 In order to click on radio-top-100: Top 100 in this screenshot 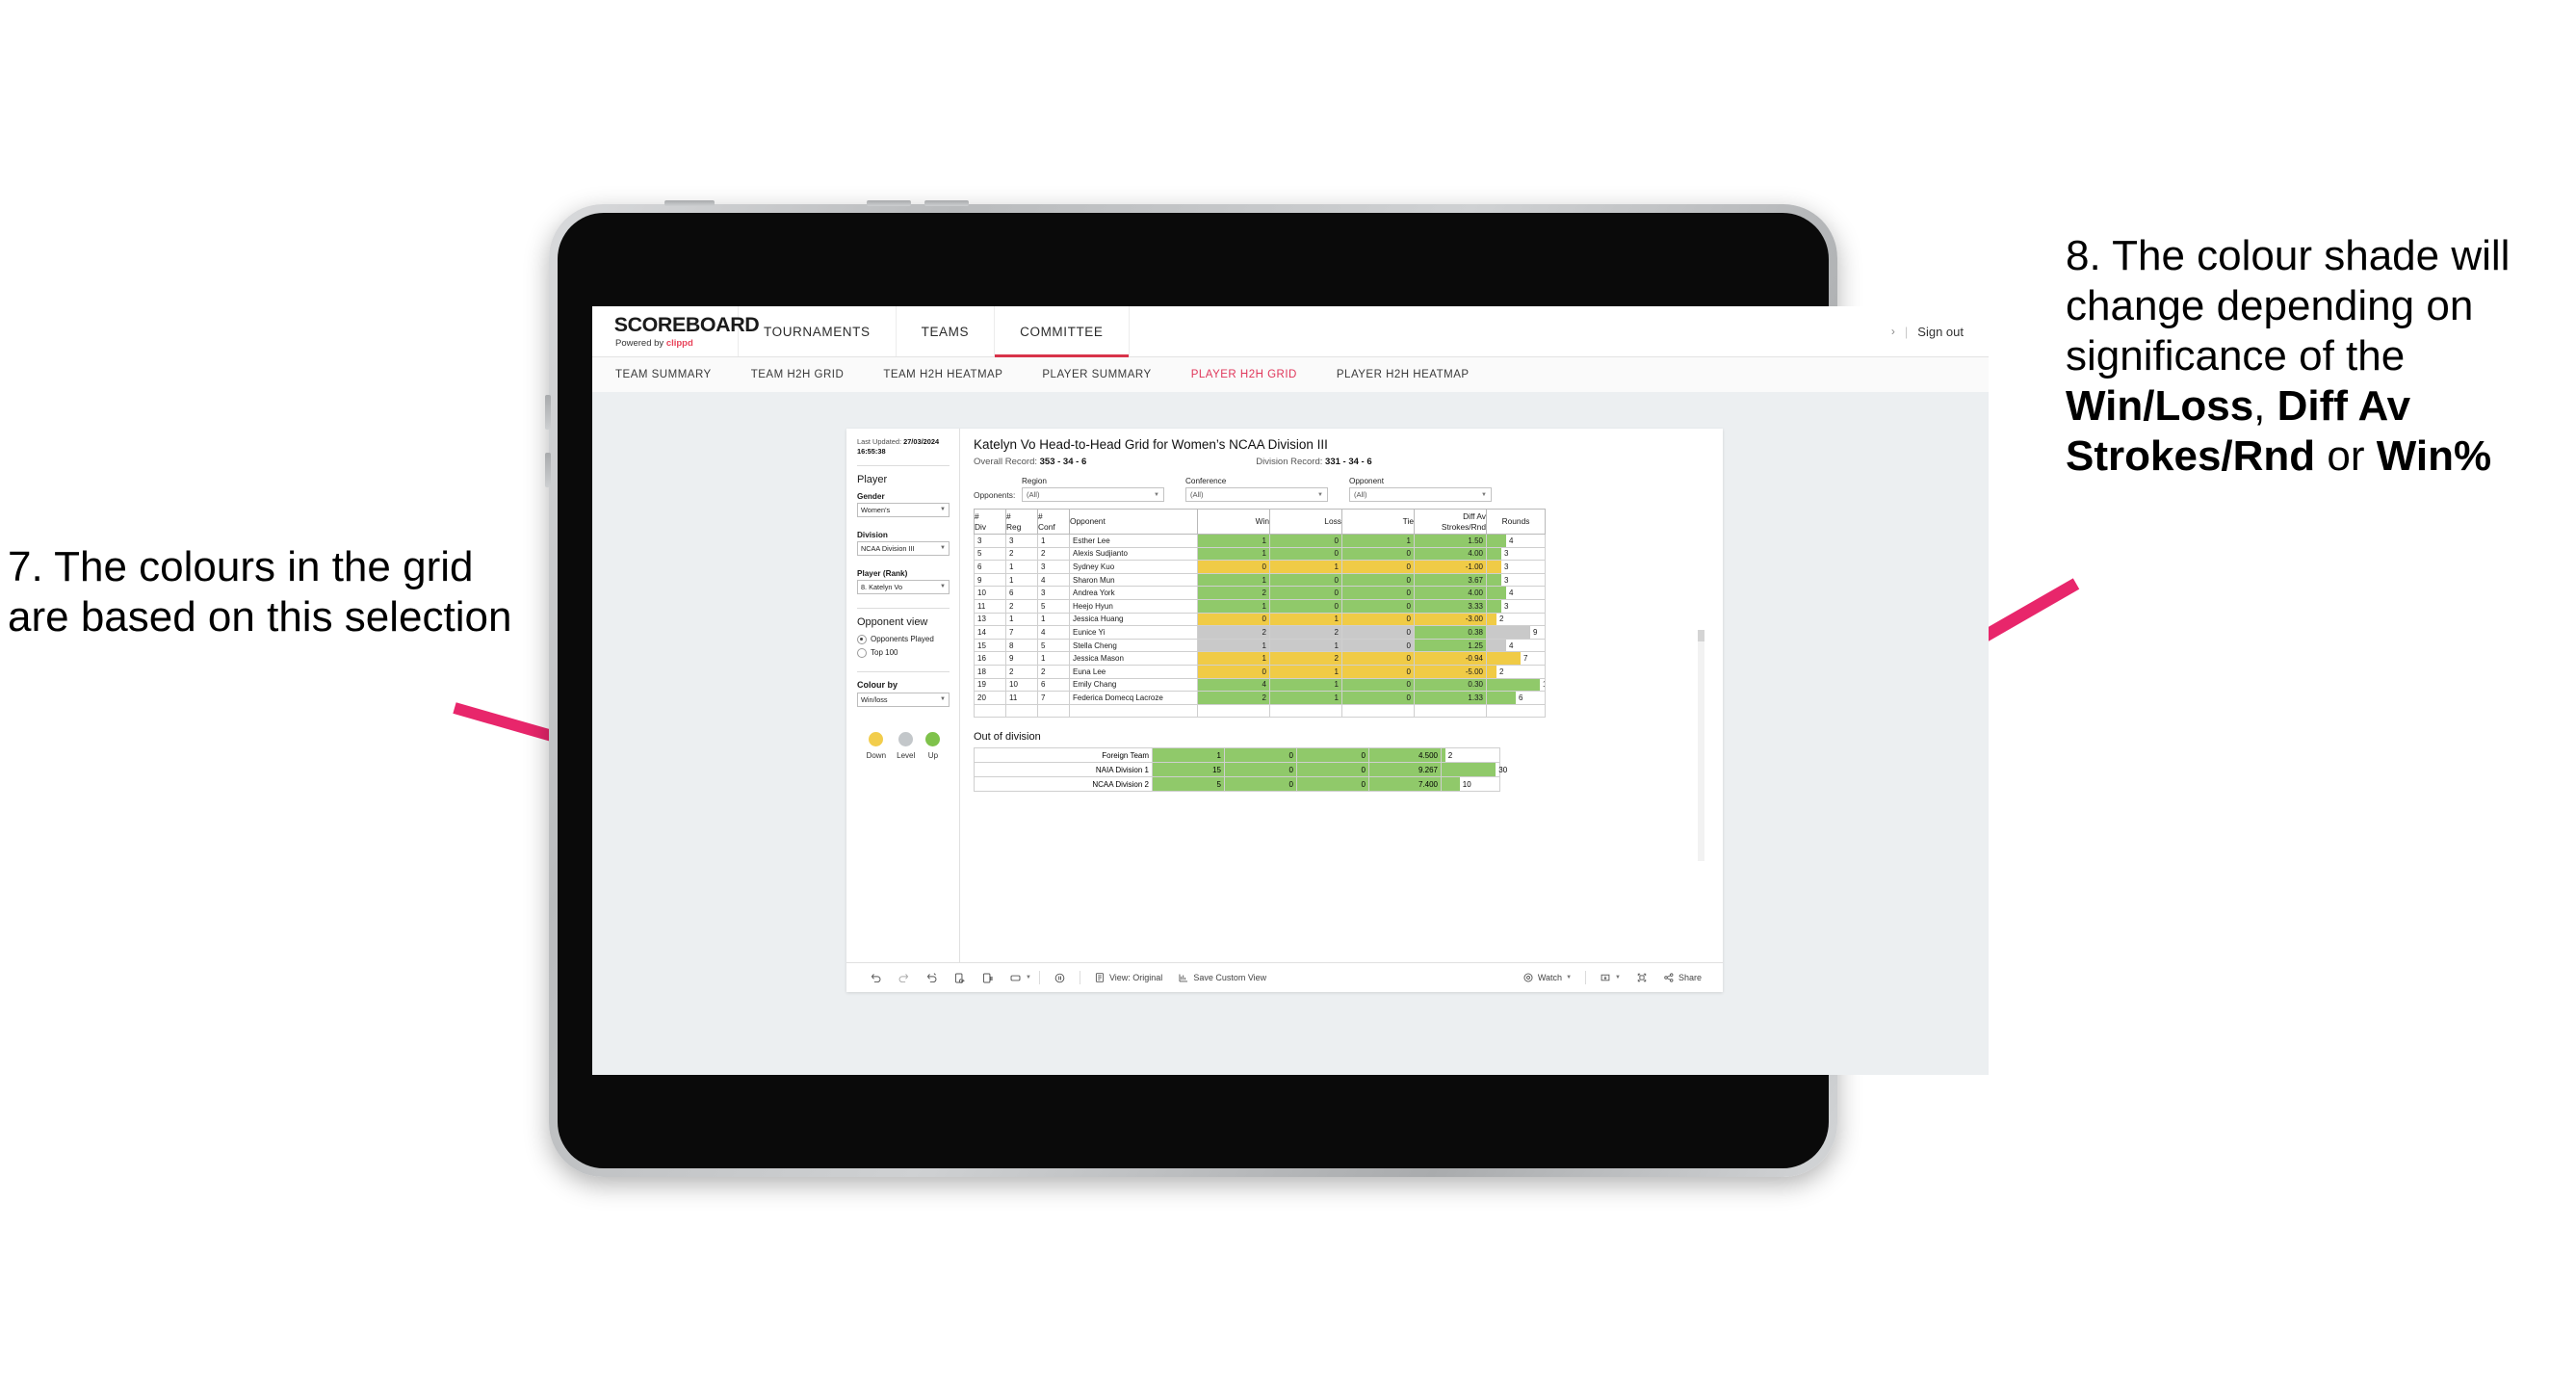, I will do `click(903, 652)`.